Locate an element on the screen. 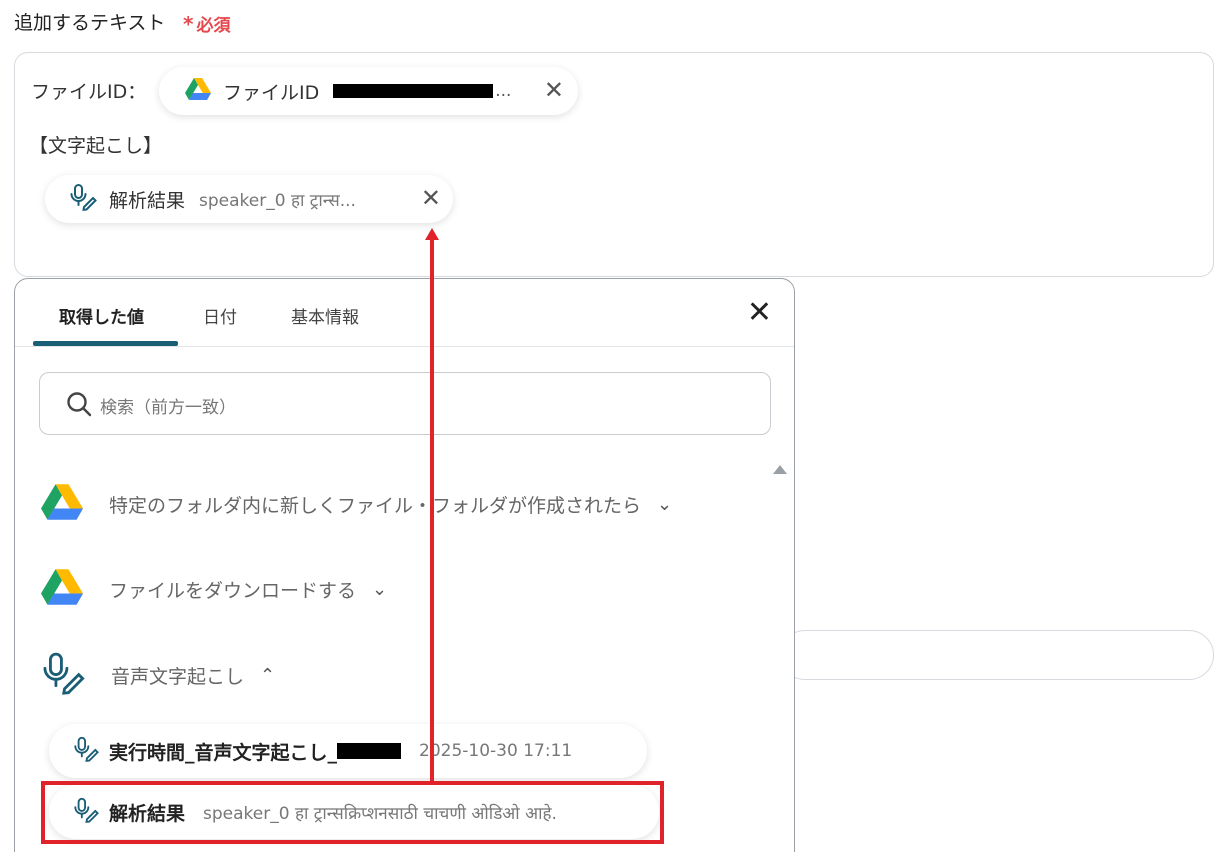 The image size is (1223, 852). file-id-variable-pill: ファイルID ... ✕ is located at coordinates (368, 91).